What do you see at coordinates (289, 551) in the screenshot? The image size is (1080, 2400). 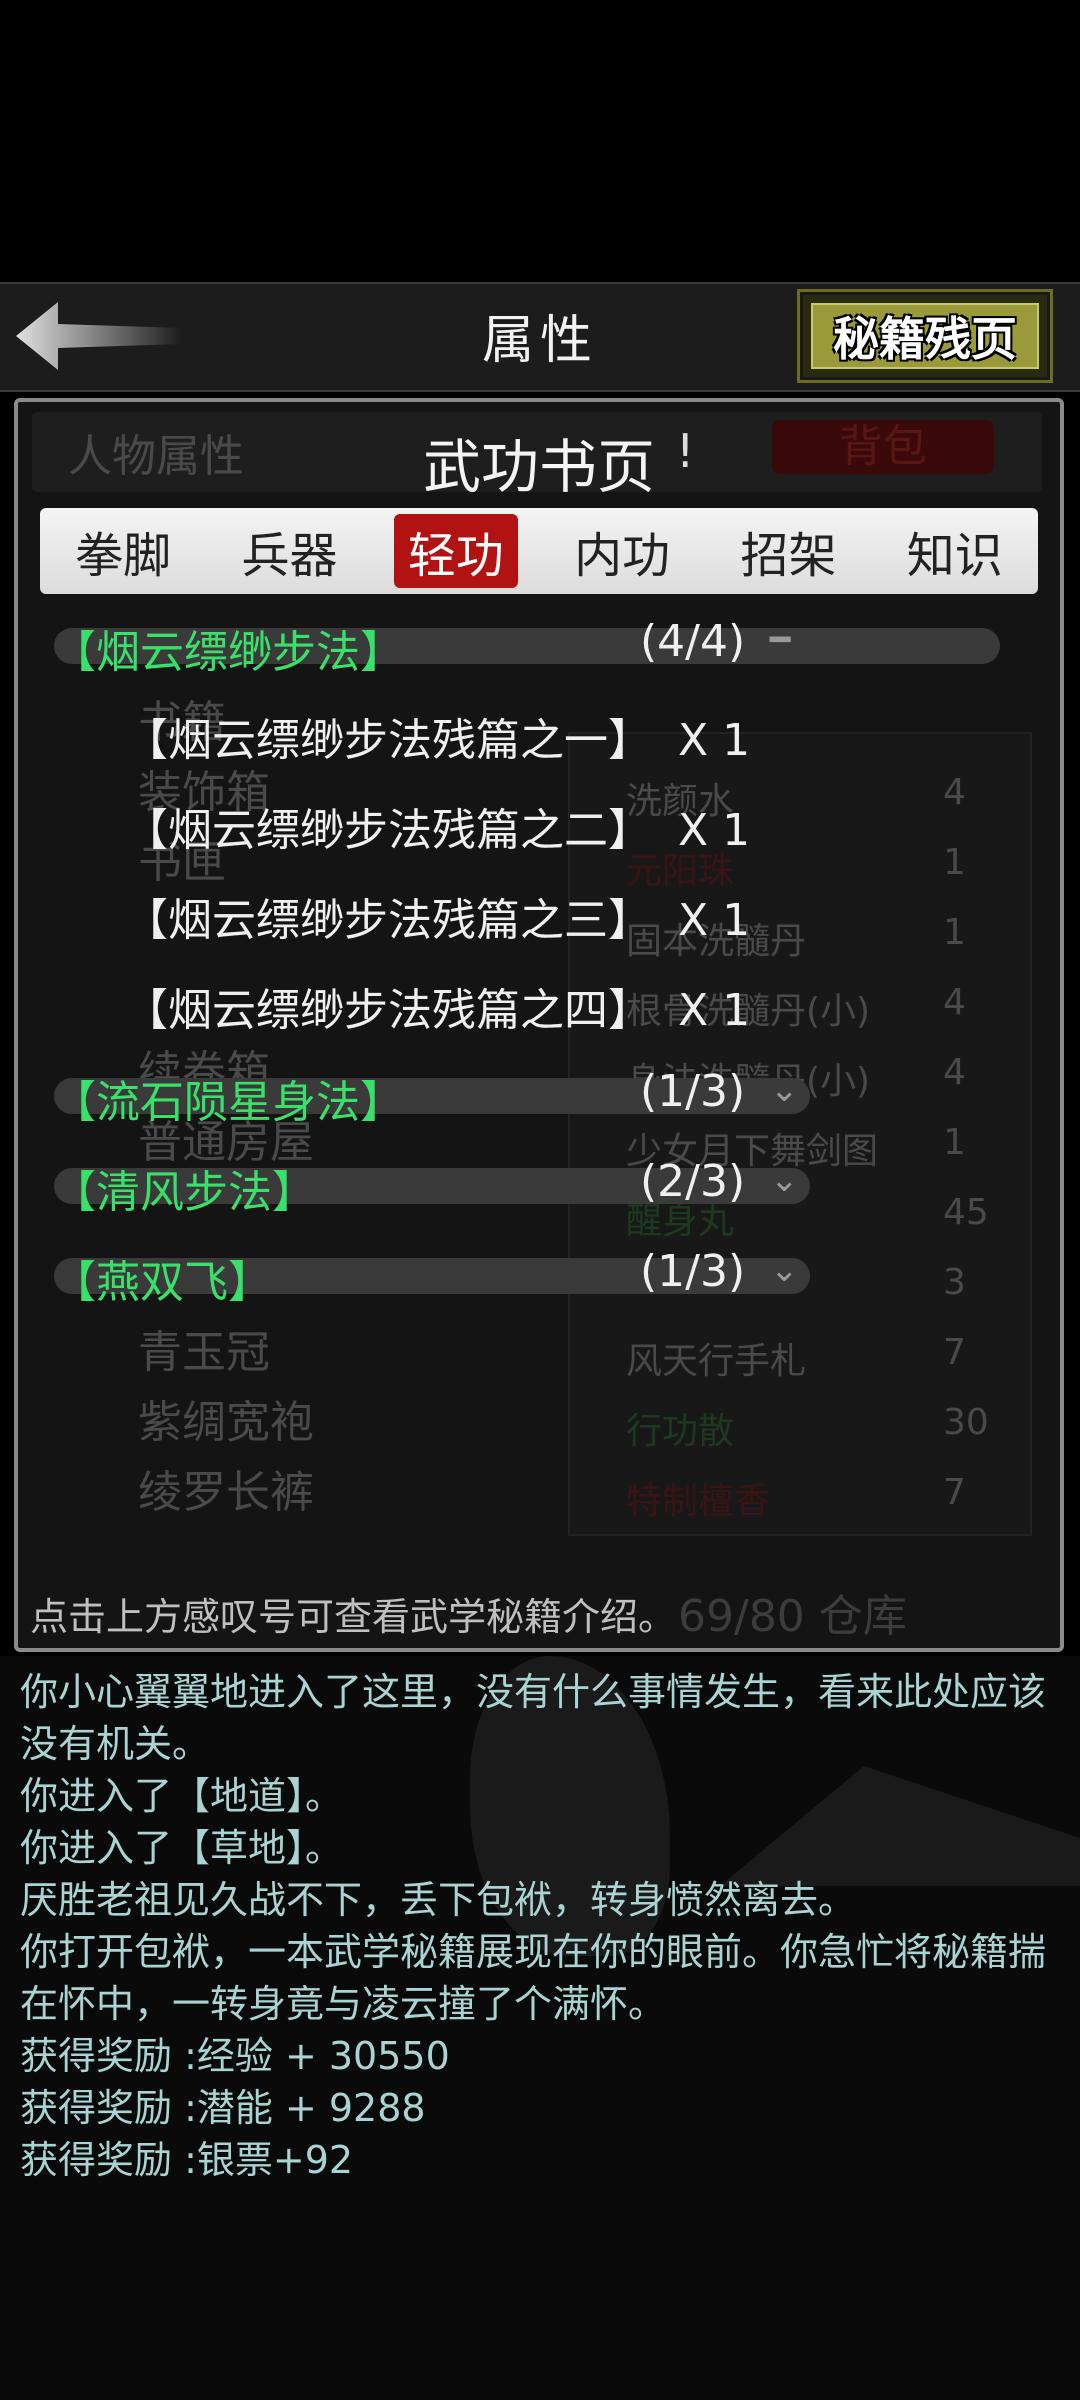 I see `tab-weapon: 兵器` at bounding box center [289, 551].